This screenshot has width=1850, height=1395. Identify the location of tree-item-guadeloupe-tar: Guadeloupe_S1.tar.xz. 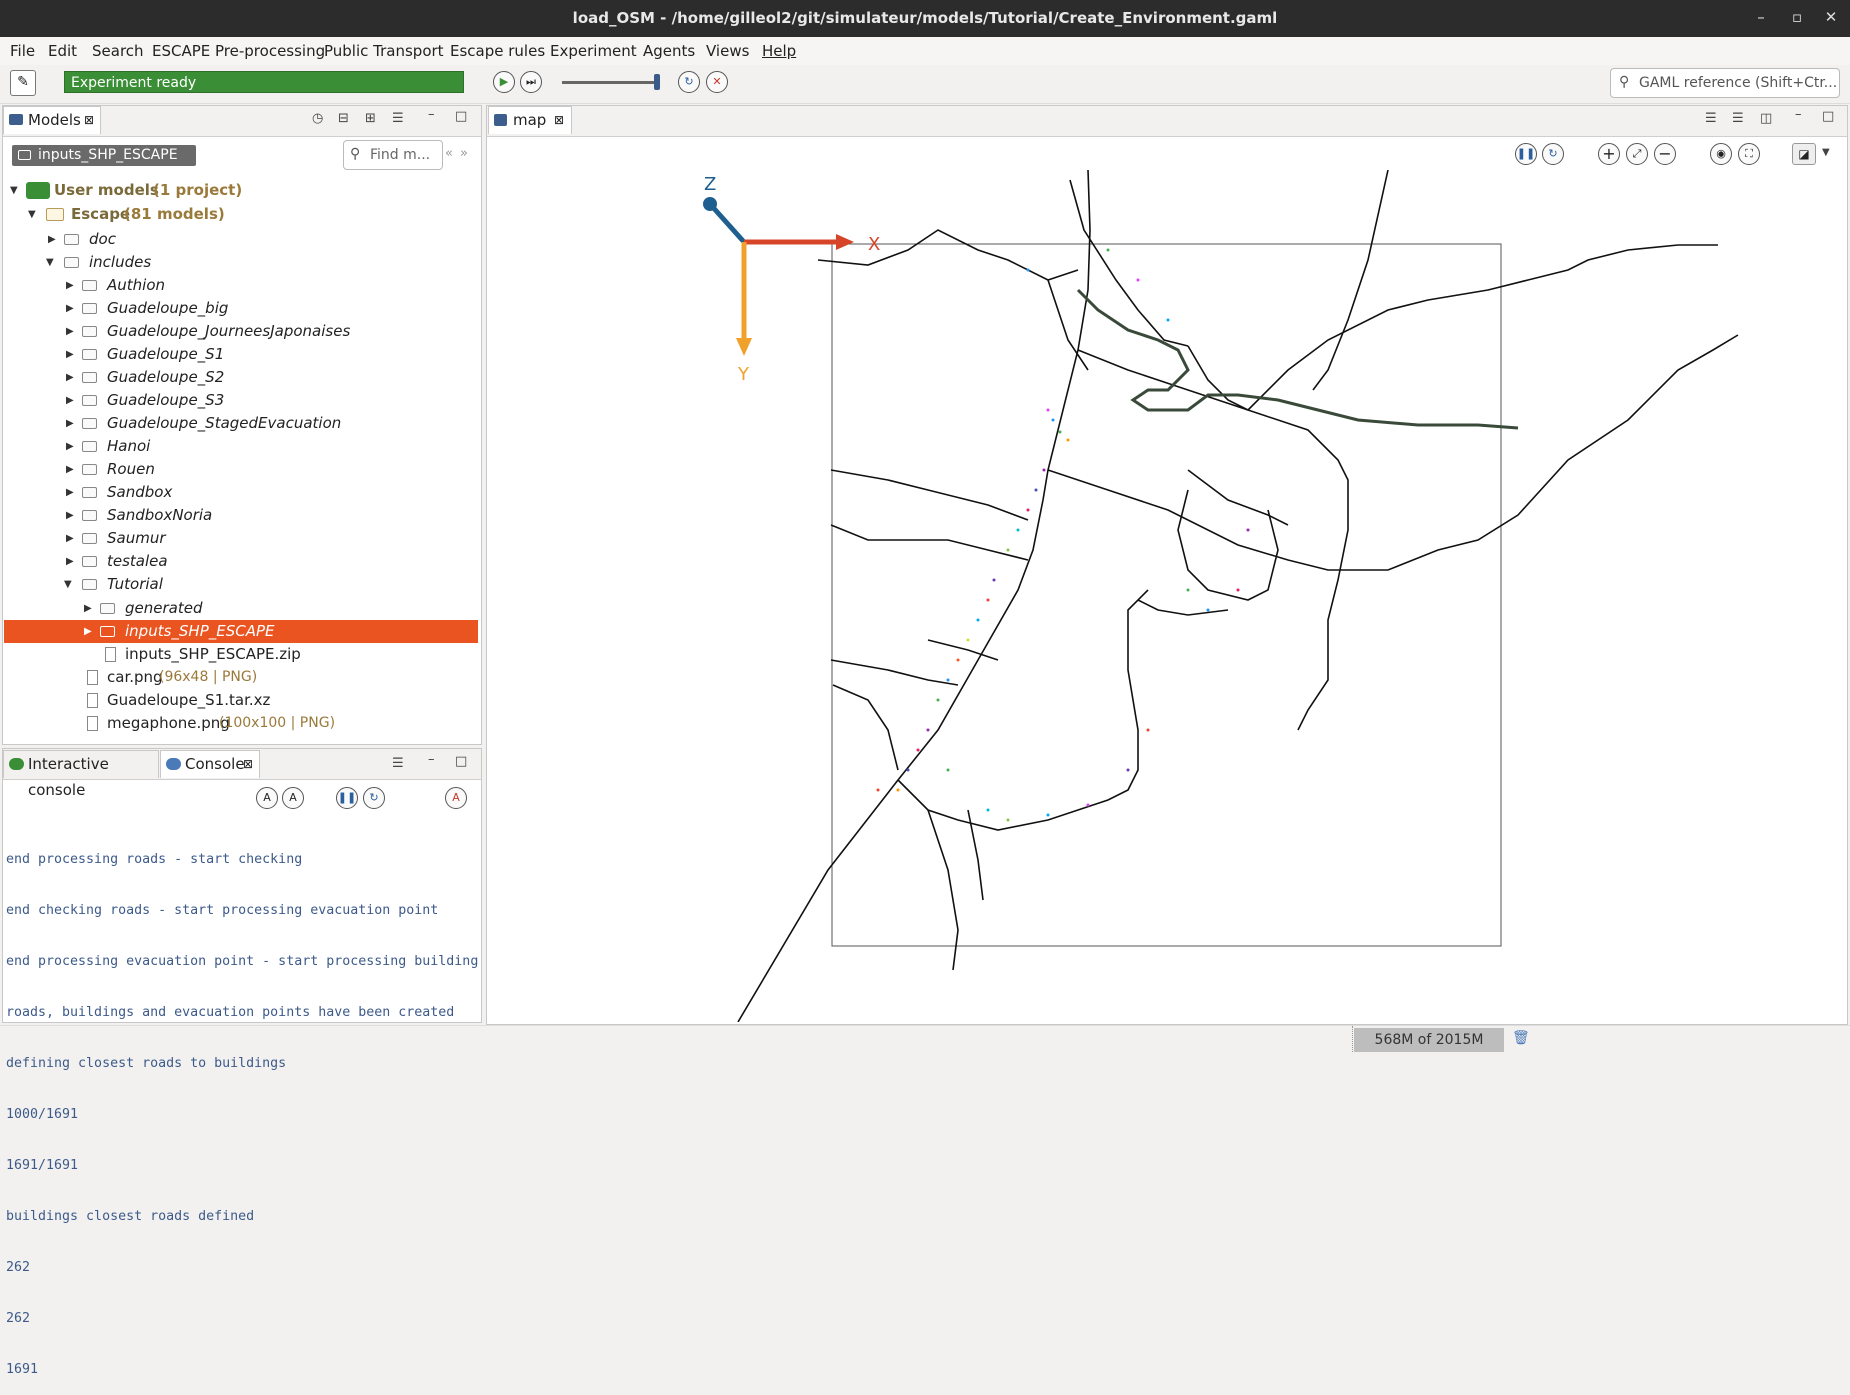
(241, 700).